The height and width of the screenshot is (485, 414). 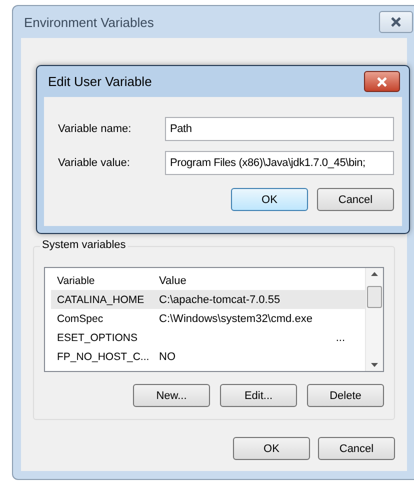 What do you see at coordinates (102, 280) in the screenshot?
I see `column-header: Variable` at bounding box center [102, 280].